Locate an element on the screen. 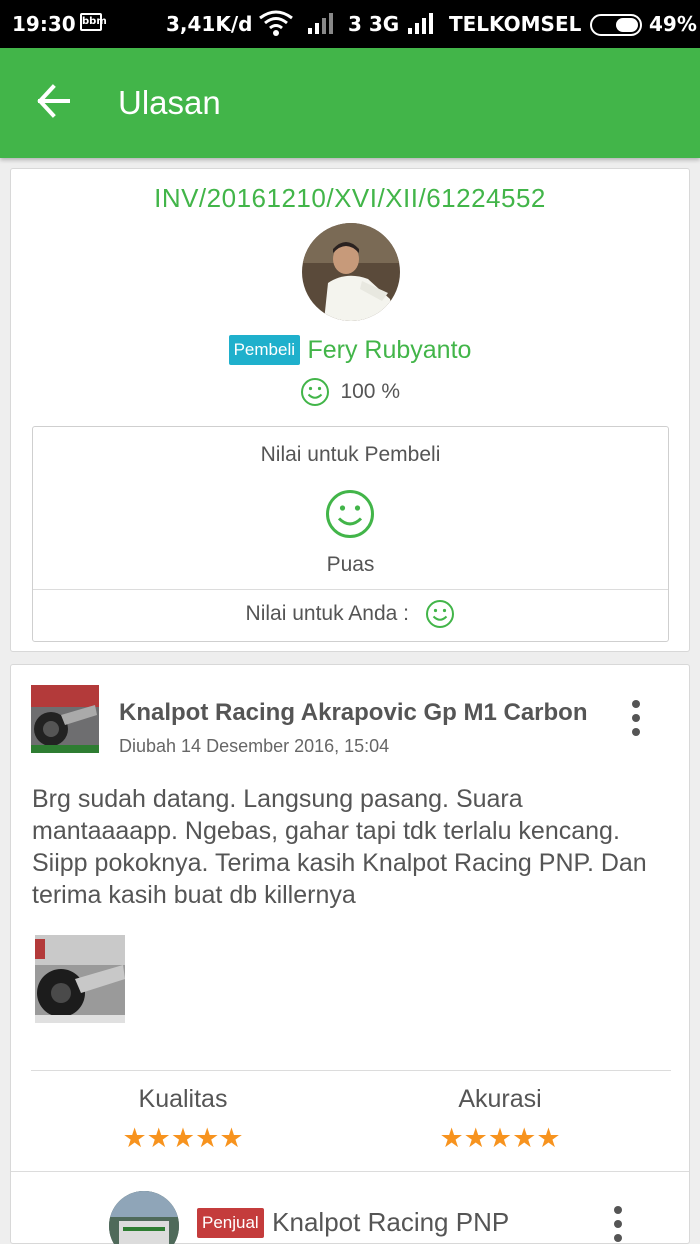  battery-percent: 49% is located at coordinates (673, 24).